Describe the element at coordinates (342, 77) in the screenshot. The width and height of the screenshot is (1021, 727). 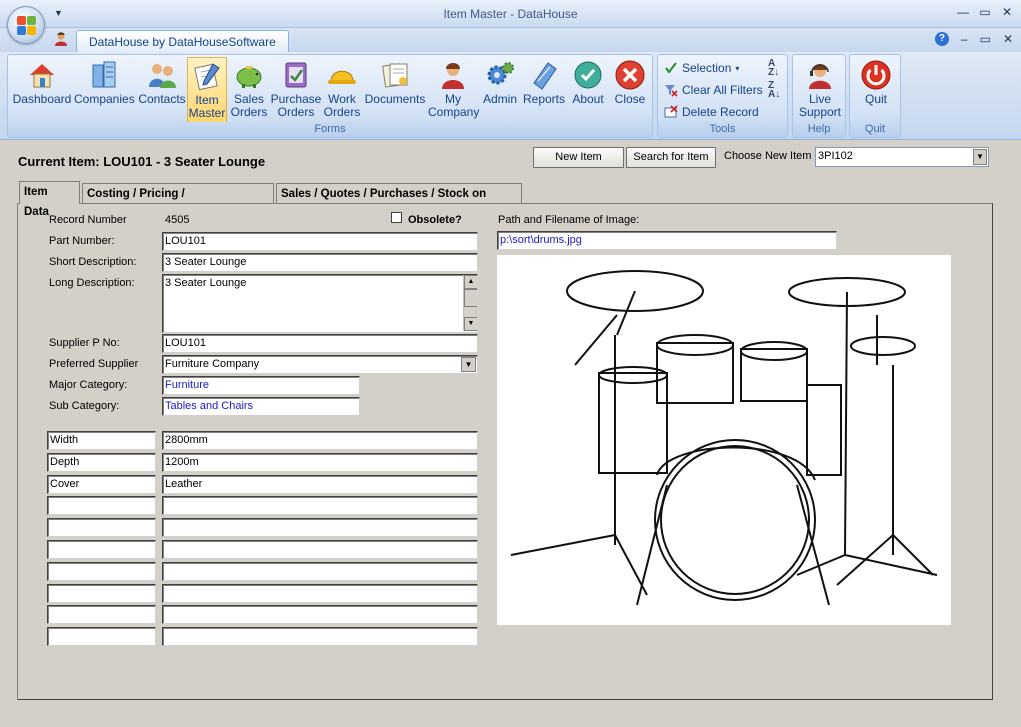
I see `hard-hat-icon` at that location.